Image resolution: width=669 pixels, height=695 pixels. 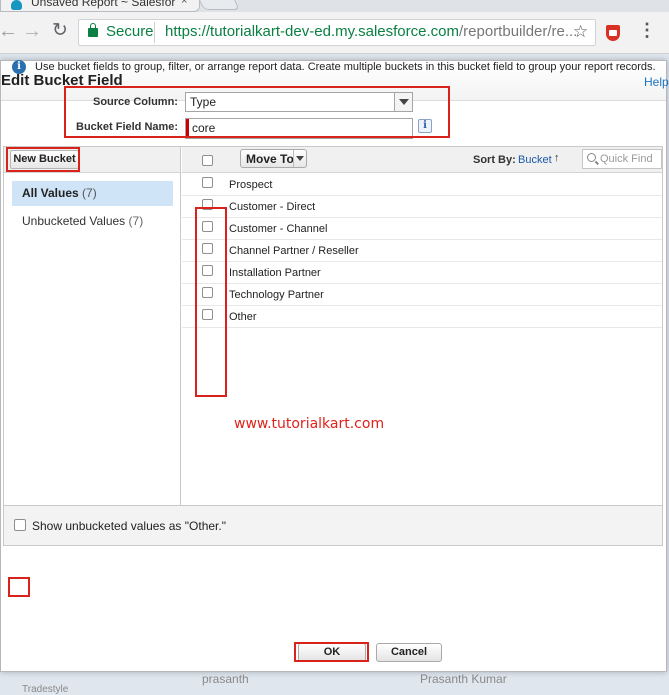 I want to click on highlight-box-new-bucket, so click(x=43, y=159).